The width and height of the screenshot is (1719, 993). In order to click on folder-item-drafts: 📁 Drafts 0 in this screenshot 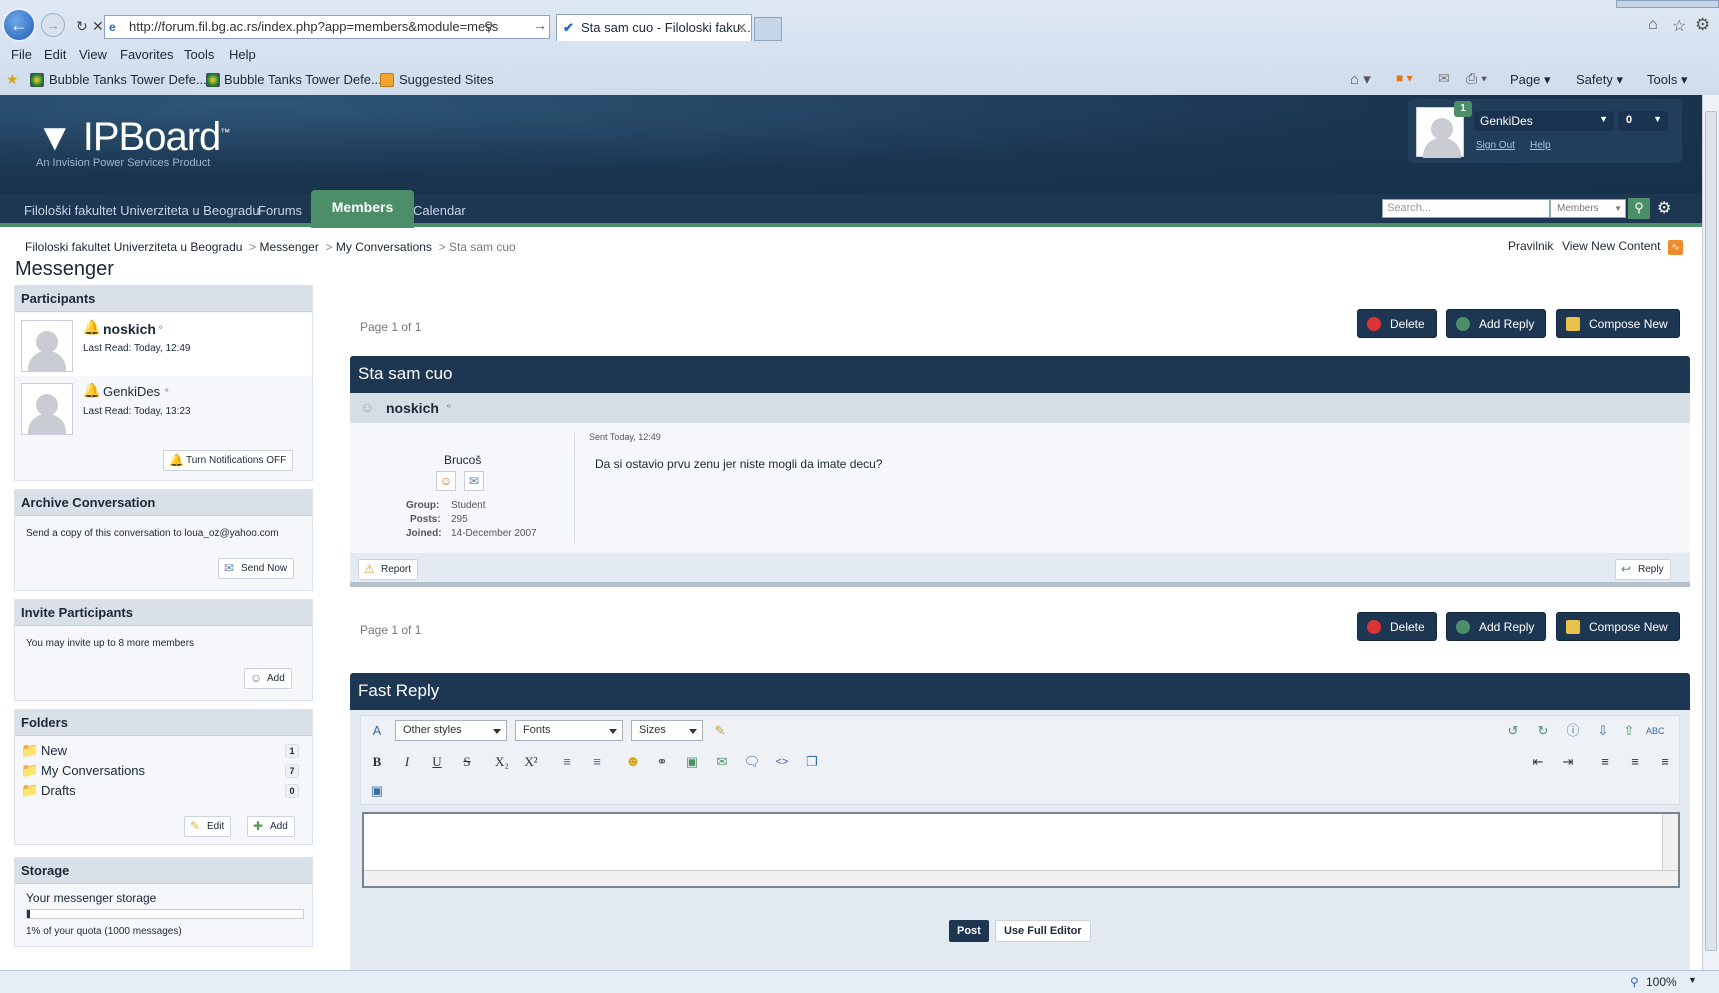, I will do `click(166, 791)`.